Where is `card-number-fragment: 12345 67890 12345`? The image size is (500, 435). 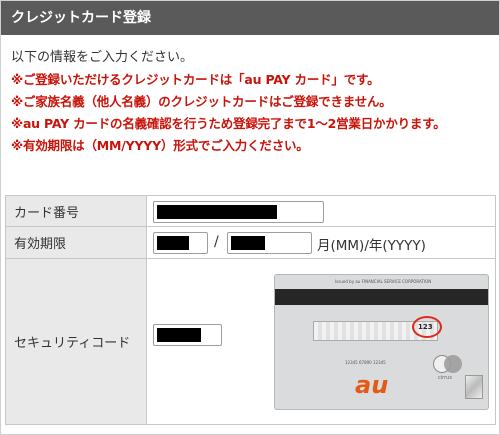 card-number-fragment: 12345 67890 12345 is located at coordinates (365, 362).